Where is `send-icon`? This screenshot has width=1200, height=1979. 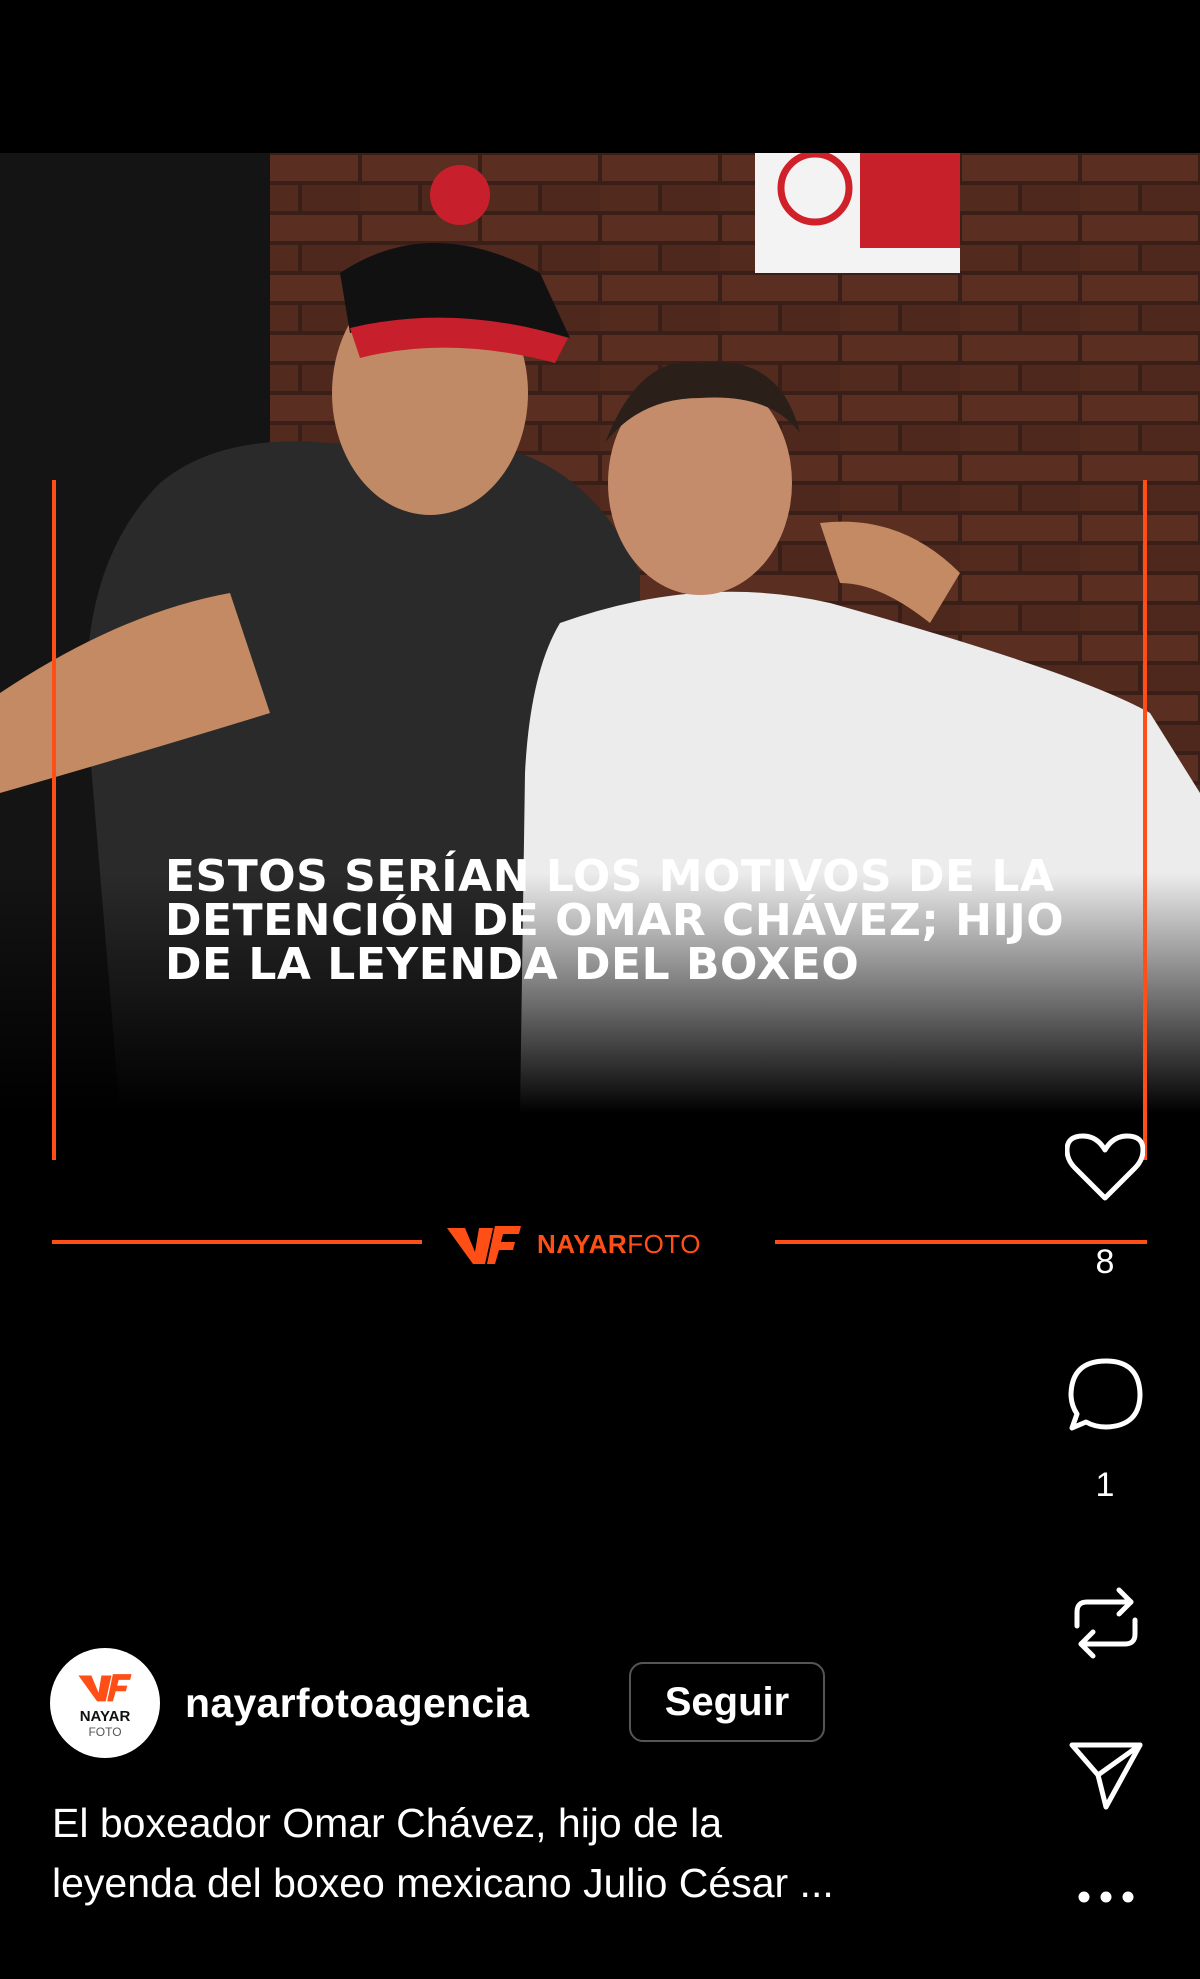
send-icon is located at coordinates (1106, 1776).